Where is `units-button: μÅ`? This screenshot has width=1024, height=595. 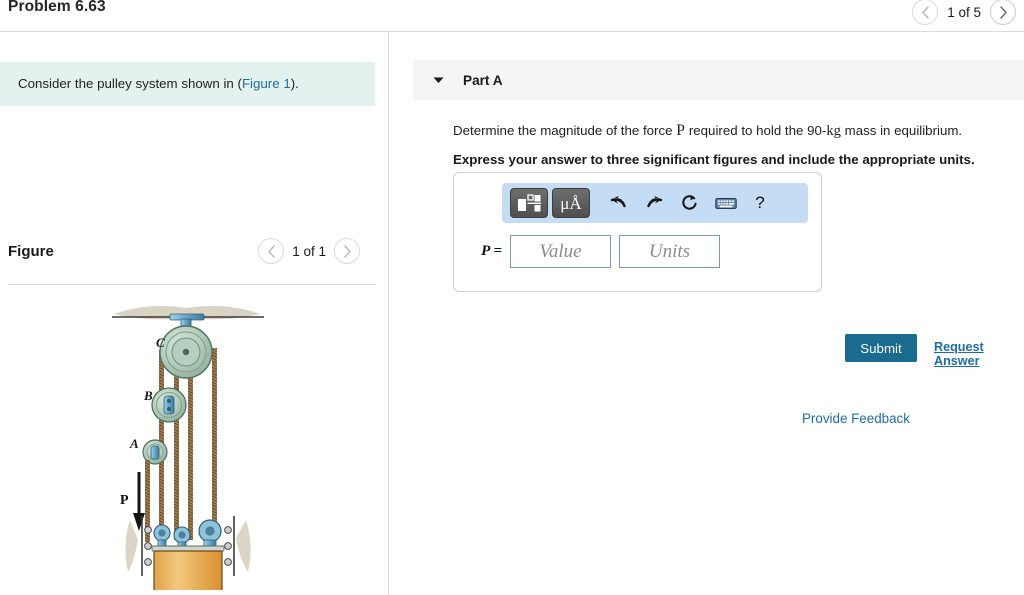
units-button: μÅ is located at coordinates (571, 203).